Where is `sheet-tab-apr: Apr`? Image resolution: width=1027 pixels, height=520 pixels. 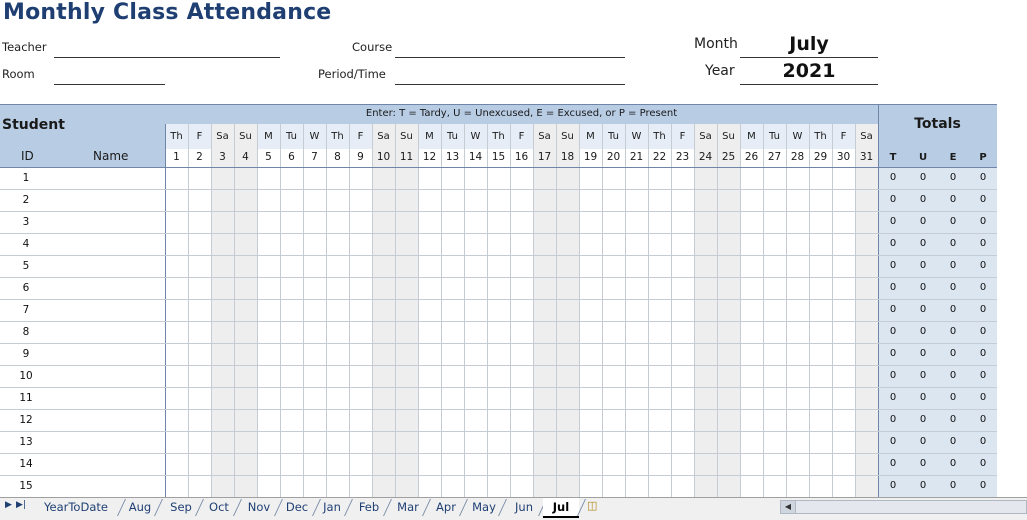 sheet-tab-apr: Apr is located at coordinates (446, 507).